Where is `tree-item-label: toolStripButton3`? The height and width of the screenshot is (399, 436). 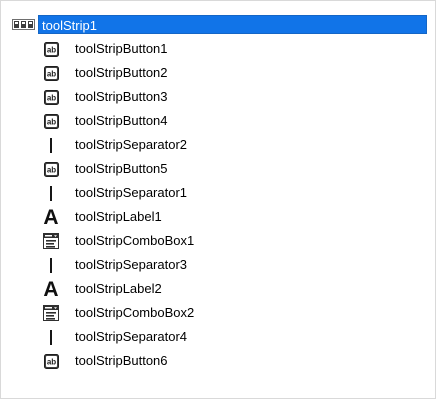 tree-item-label: toolStripButton3 is located at coordinates (121, 96).